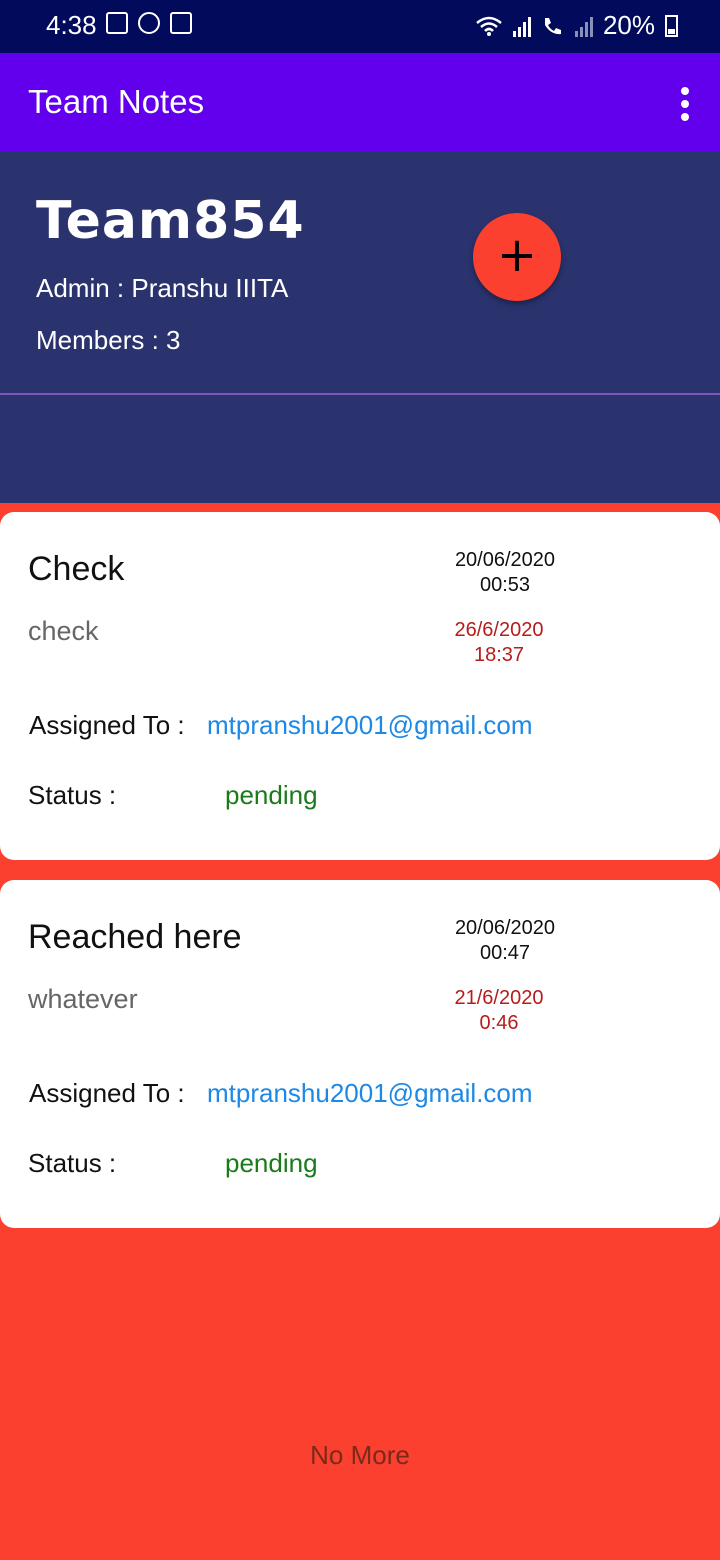 The image size is (720, 1560). What do you see at coordinates (505, 941) in the screenshot?
I see `note-created-datetime: 20/06/2020 00:47` at bounding box center [505, 941].